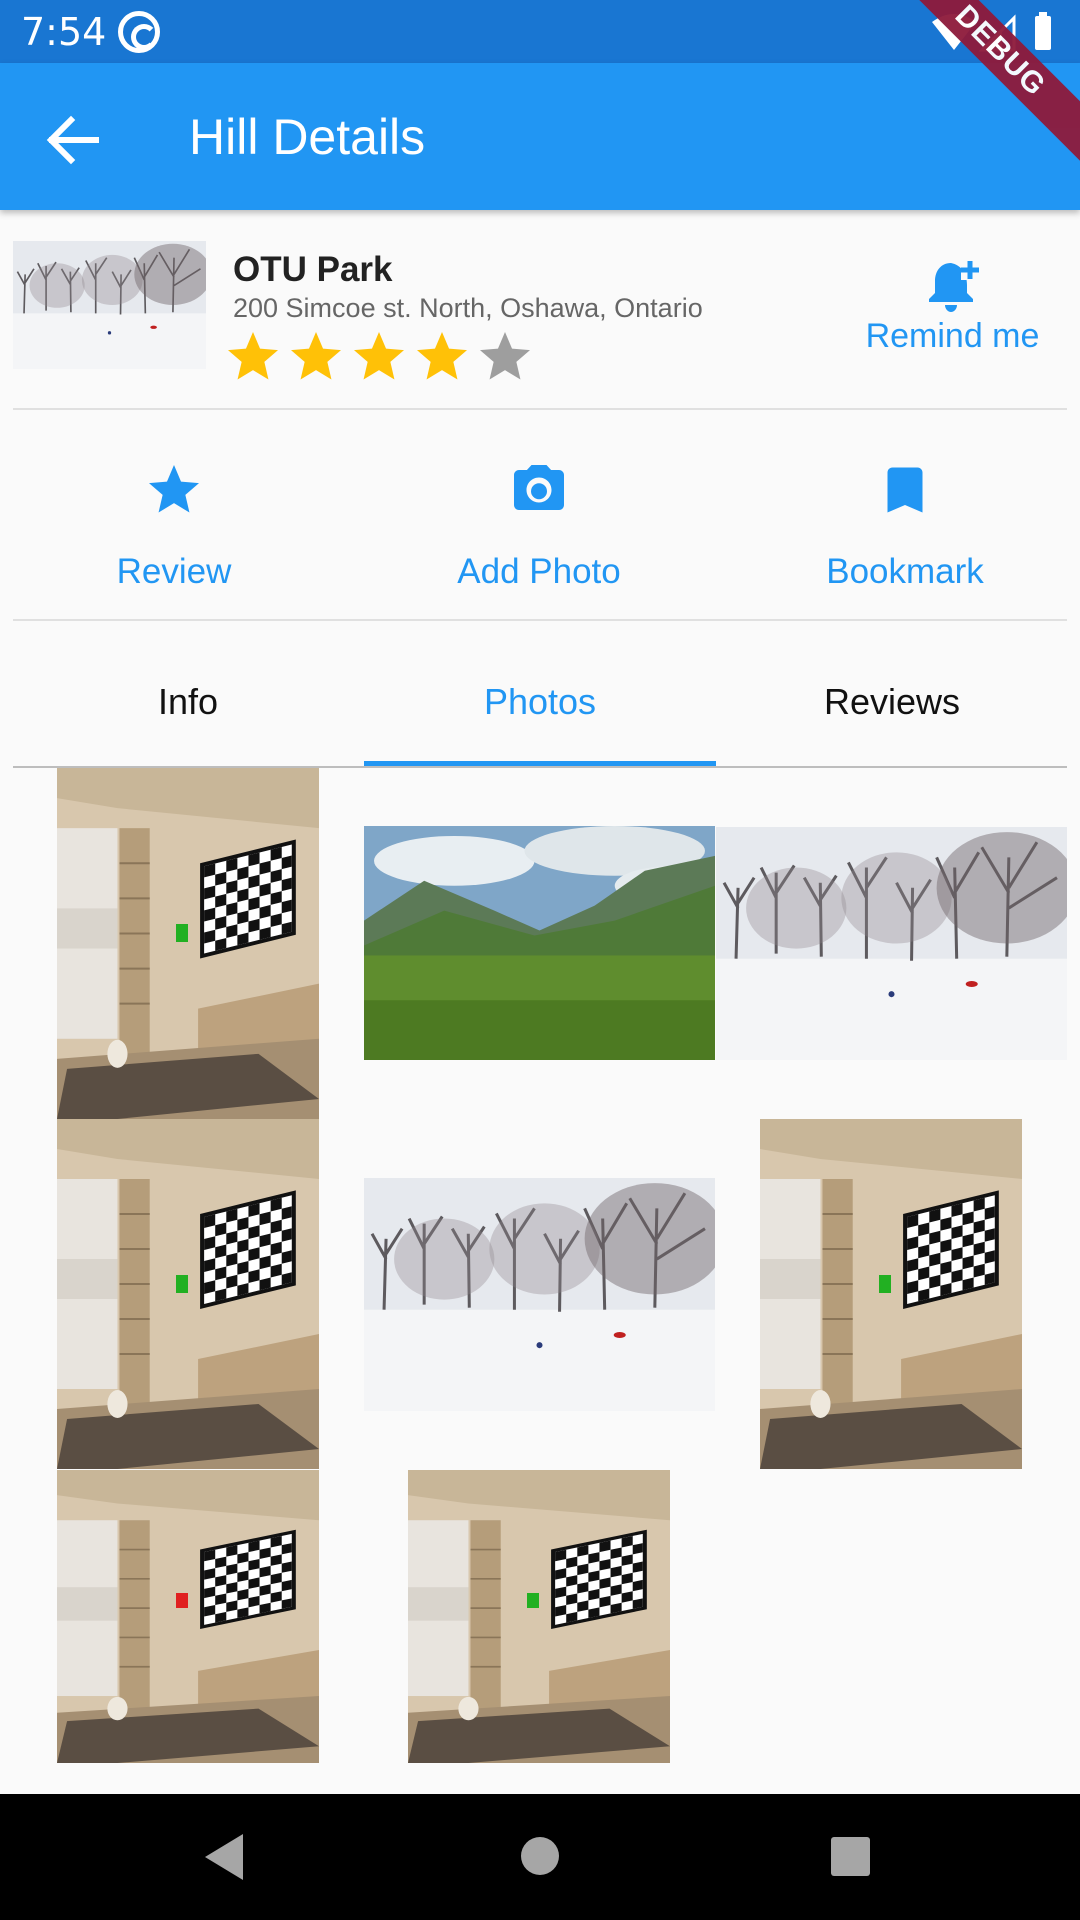 The width and height of the screenshot is (1080, 1920). Describe the element at coordinates (468, 308) in the screenshot. I see `hill-address: 200 Simcoe st. North, Oshawa, Ontario` at that location.